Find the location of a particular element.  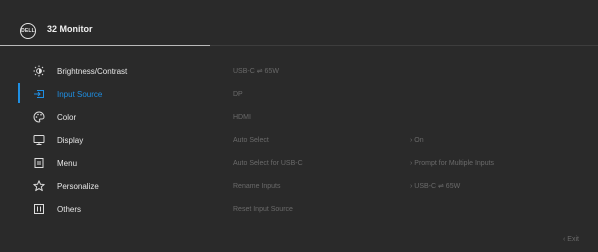

option-label: Rename Inputs is located at coordinates (257, 186).